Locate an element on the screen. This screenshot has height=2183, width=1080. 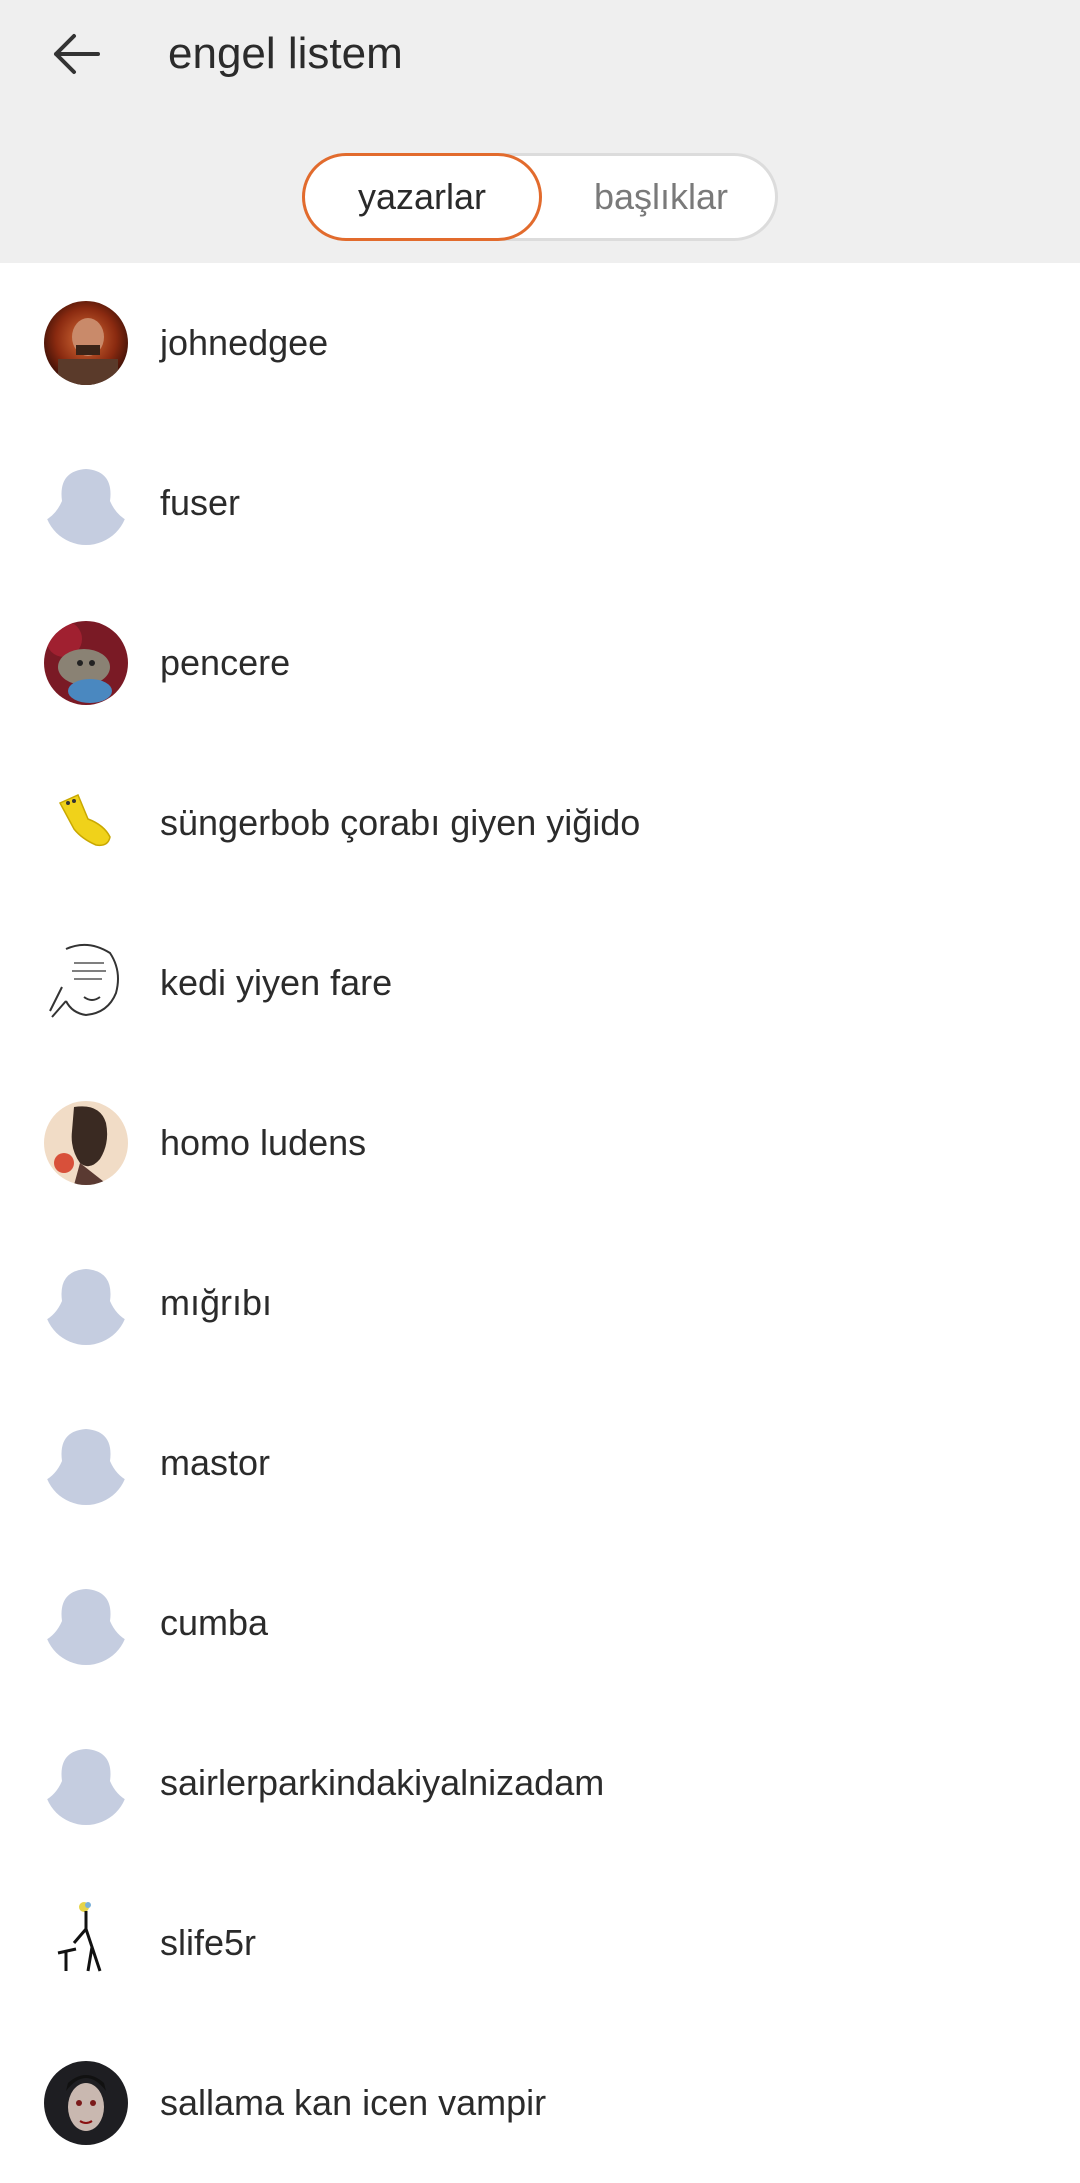
arrow-left-icon is located at coordinates (77, 54).